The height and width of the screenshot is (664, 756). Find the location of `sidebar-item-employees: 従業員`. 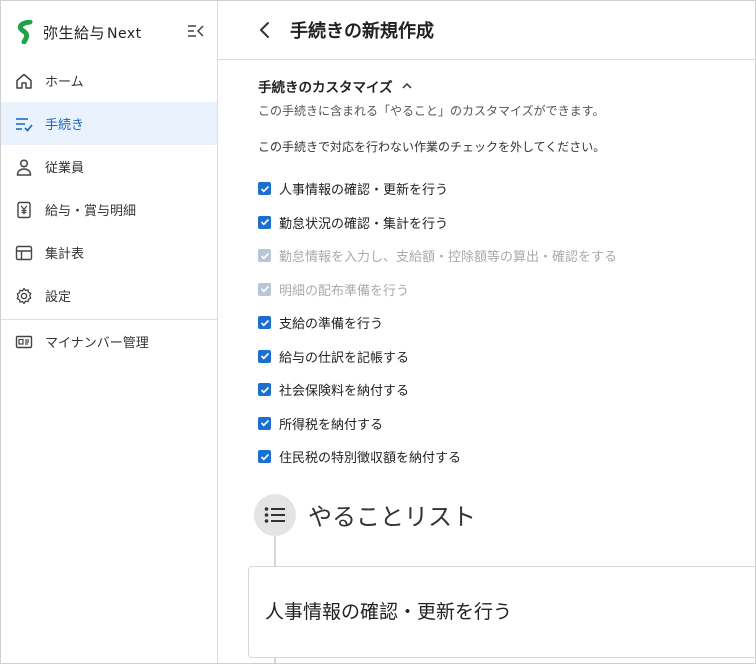

sidebar-item-employees: 従業員 is located at coordinates (109, 166).